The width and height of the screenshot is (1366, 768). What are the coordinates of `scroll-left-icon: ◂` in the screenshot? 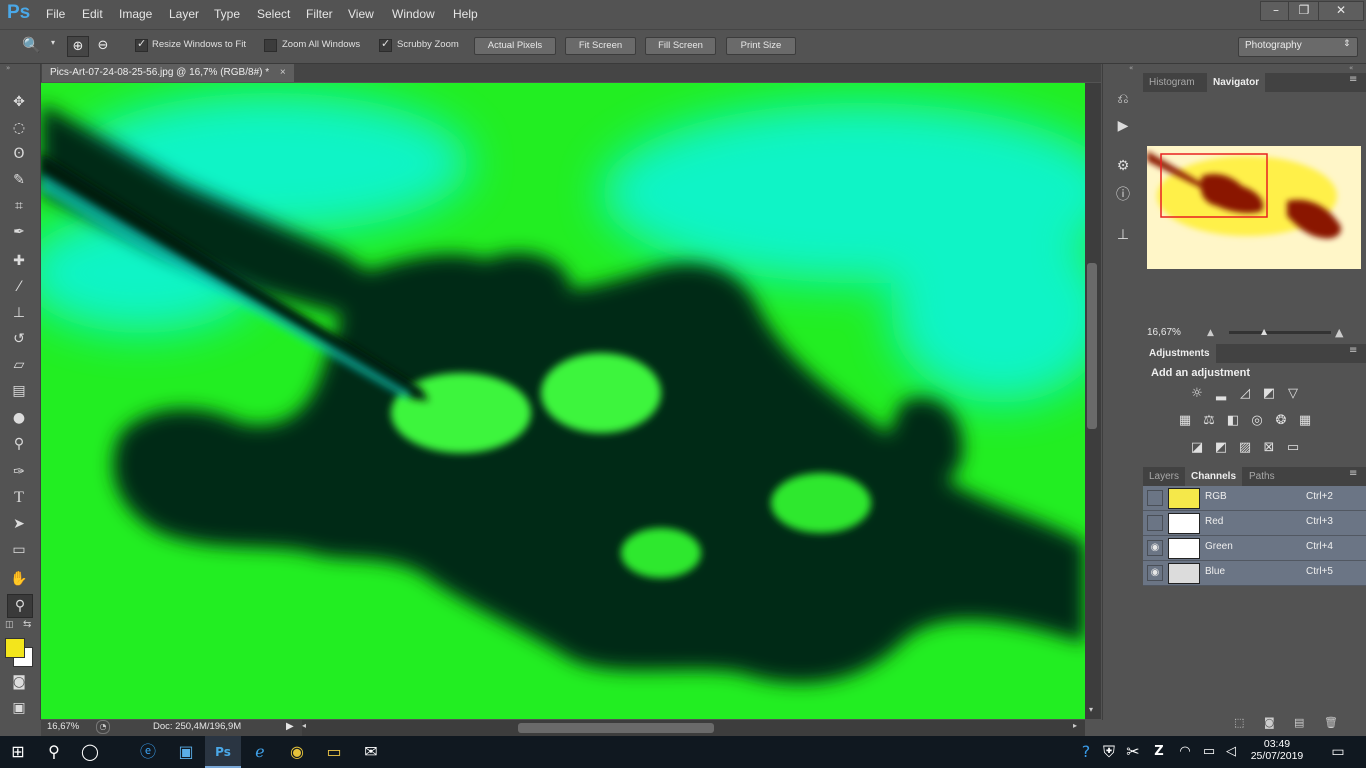 It's located at (304, 725).